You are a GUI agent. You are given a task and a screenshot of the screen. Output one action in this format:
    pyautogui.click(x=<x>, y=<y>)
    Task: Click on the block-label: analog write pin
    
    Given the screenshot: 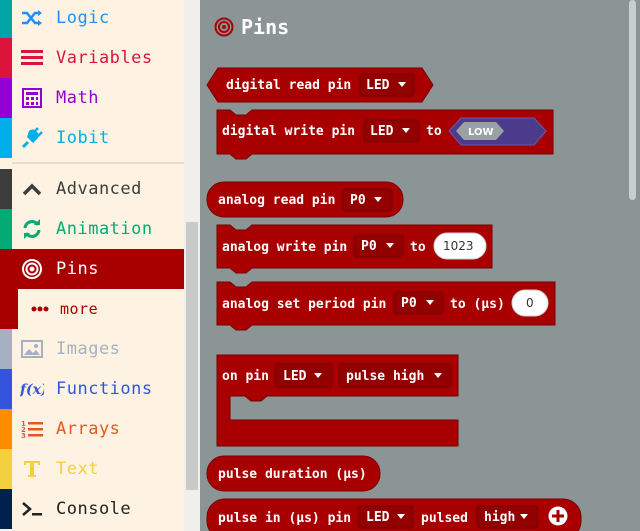 What is the action you would take?
    pyautogui.click(x=284, y=247)
    